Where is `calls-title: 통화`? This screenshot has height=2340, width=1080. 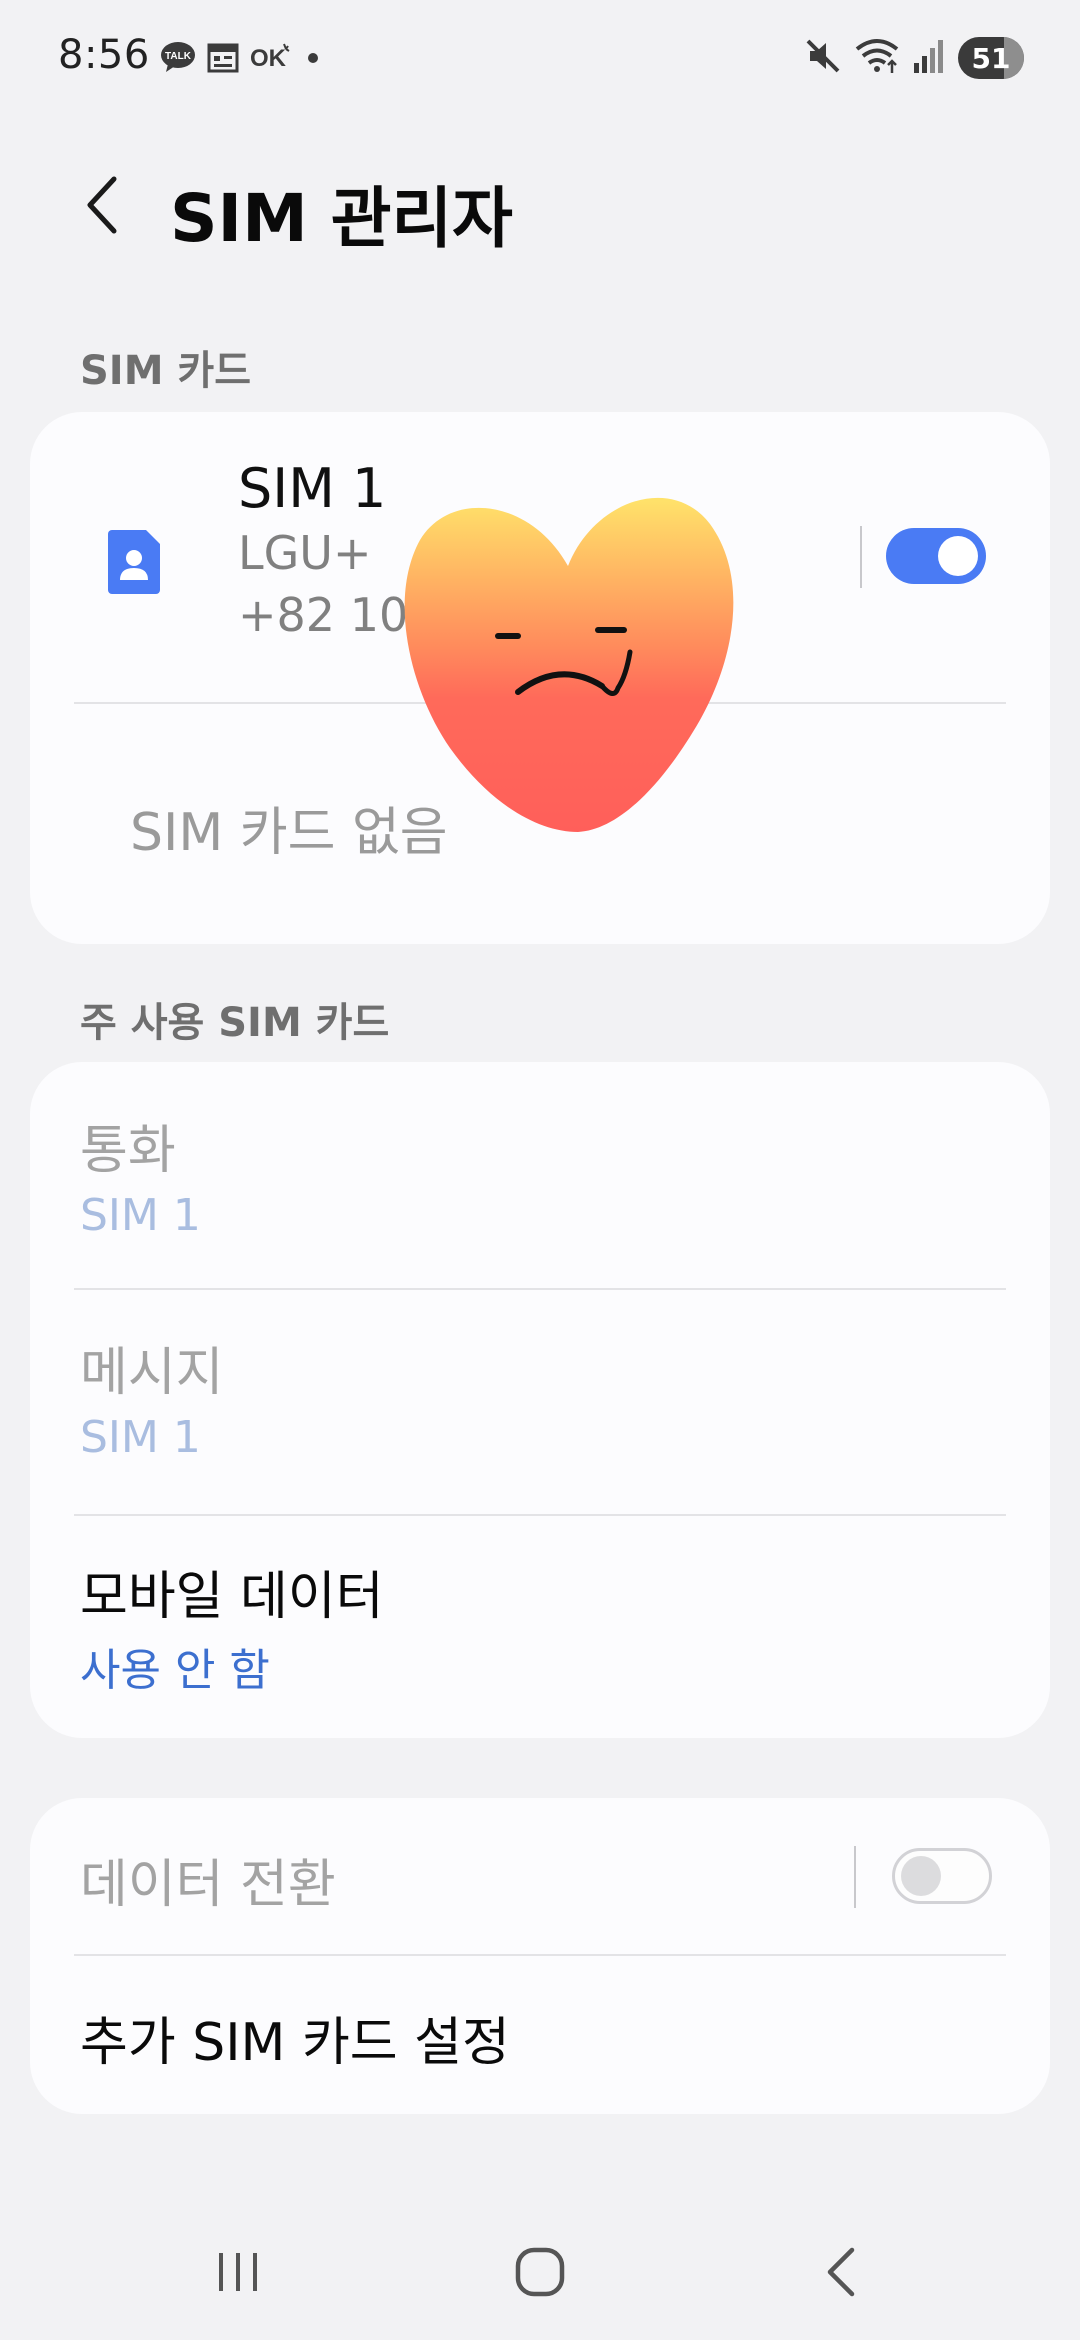 calls-title: 통화 is located at coordinates (128, 1151).